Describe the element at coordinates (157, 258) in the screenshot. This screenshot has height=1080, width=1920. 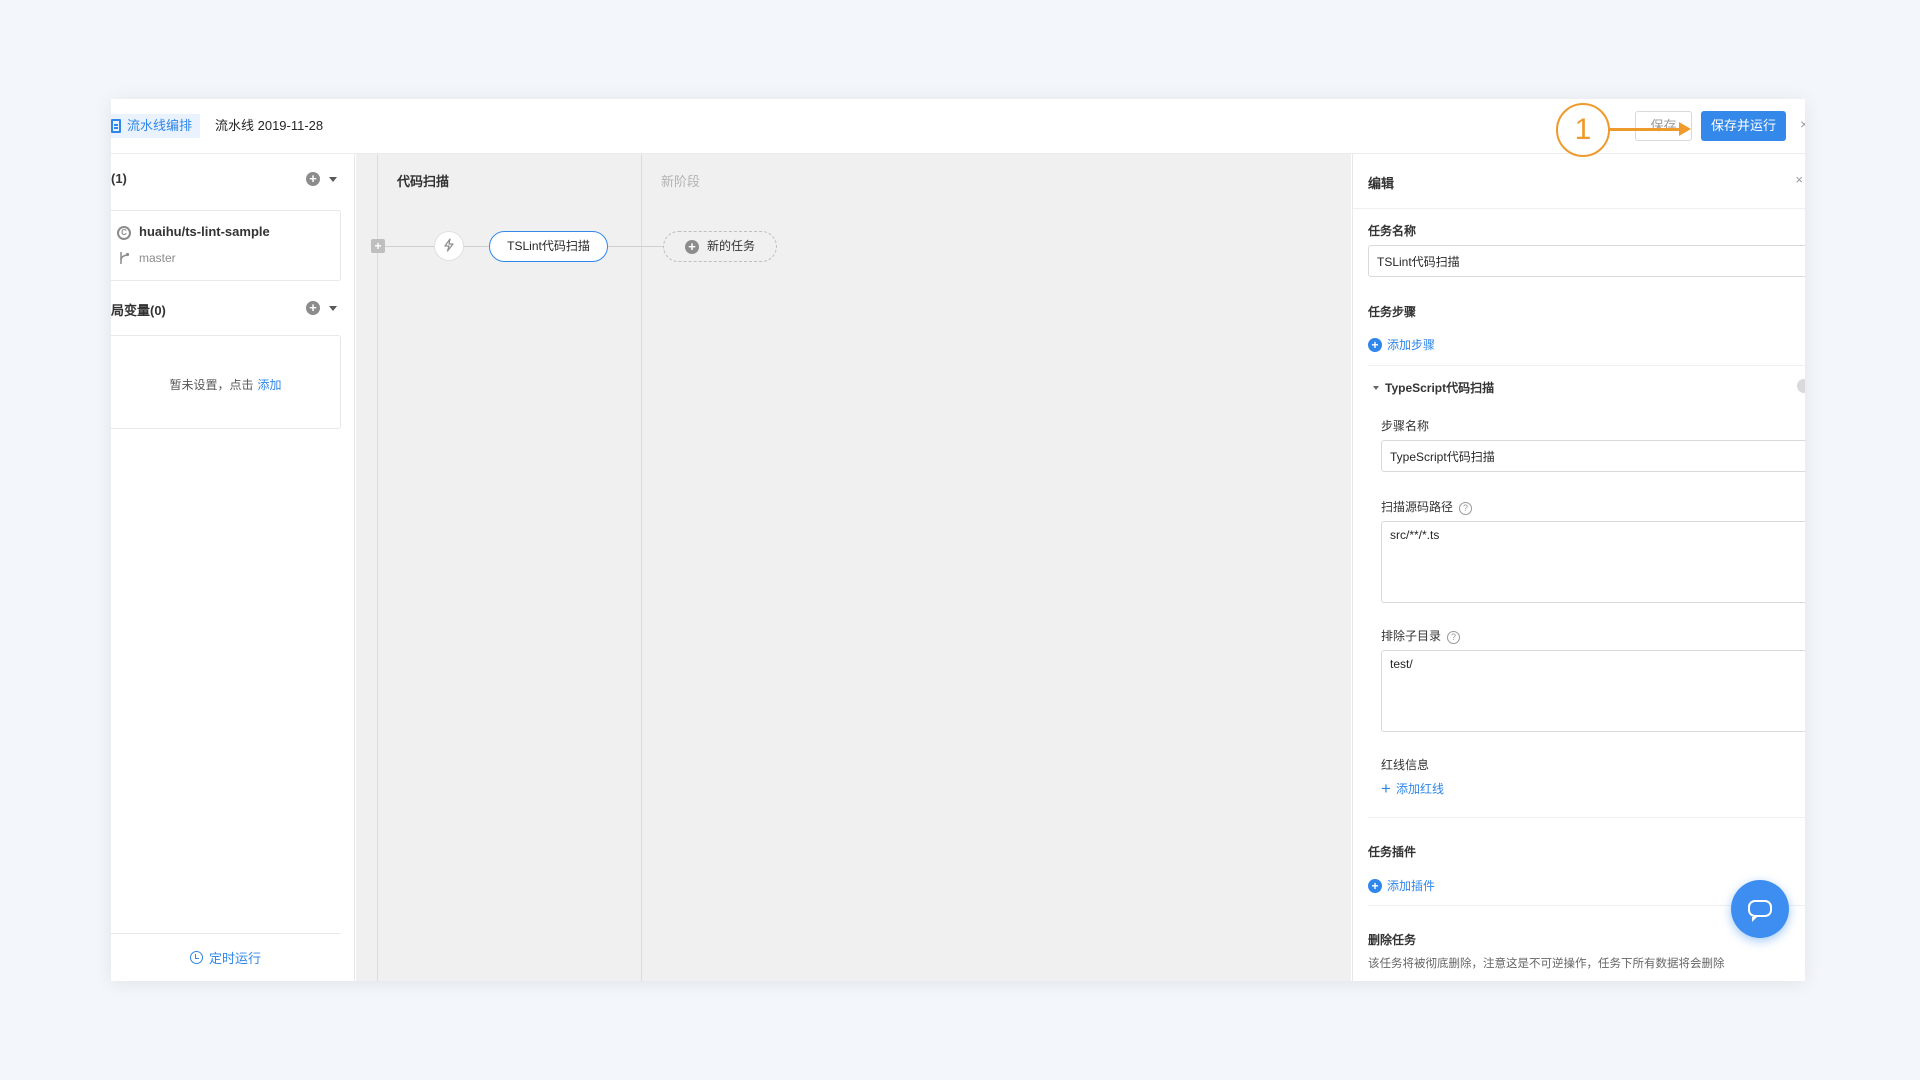
I see `branch-name: master` at that location.